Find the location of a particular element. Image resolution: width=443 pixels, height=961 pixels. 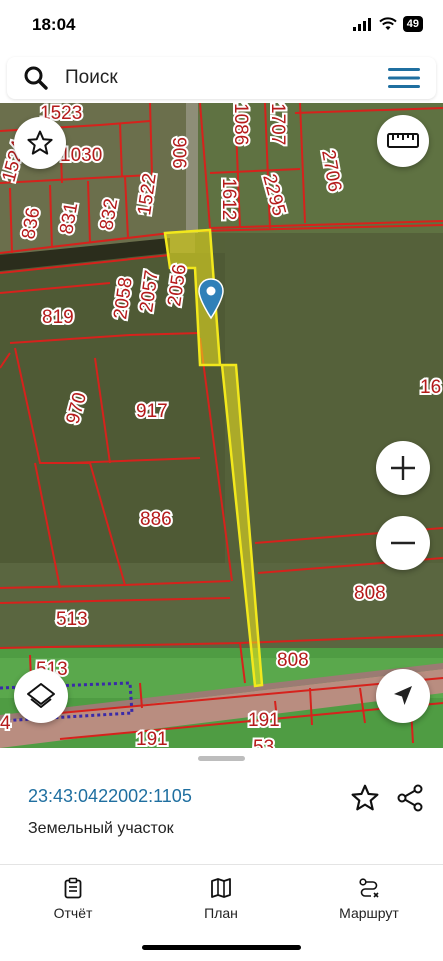

status-icons: 49 is located at coordinates (387, 24).